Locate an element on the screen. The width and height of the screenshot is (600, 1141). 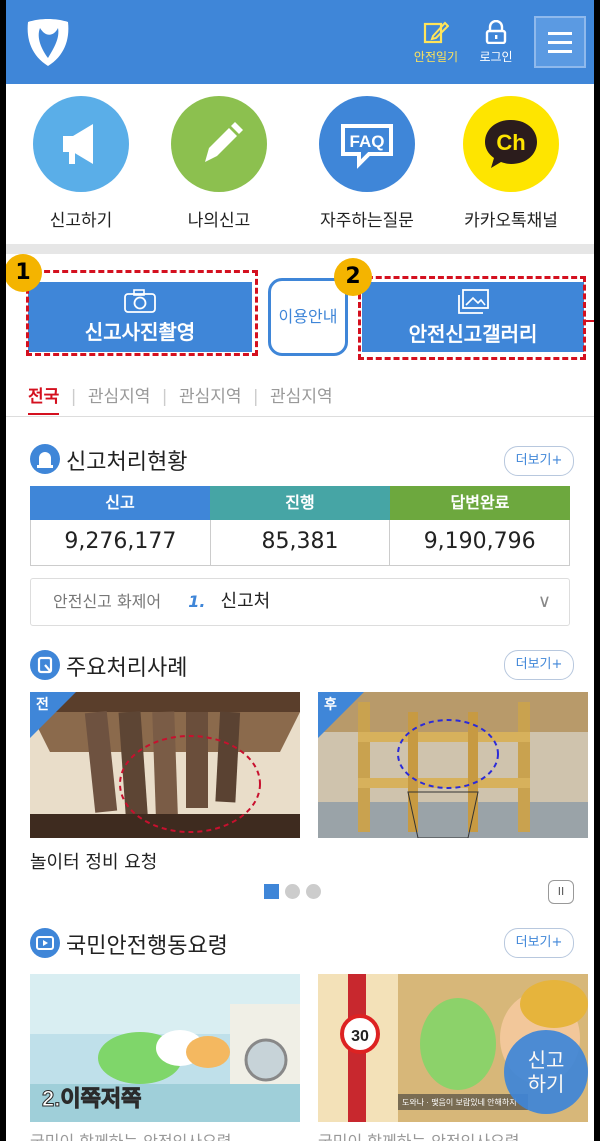
hot-topic-name: 신고처 is located at coordinates (245, 601).